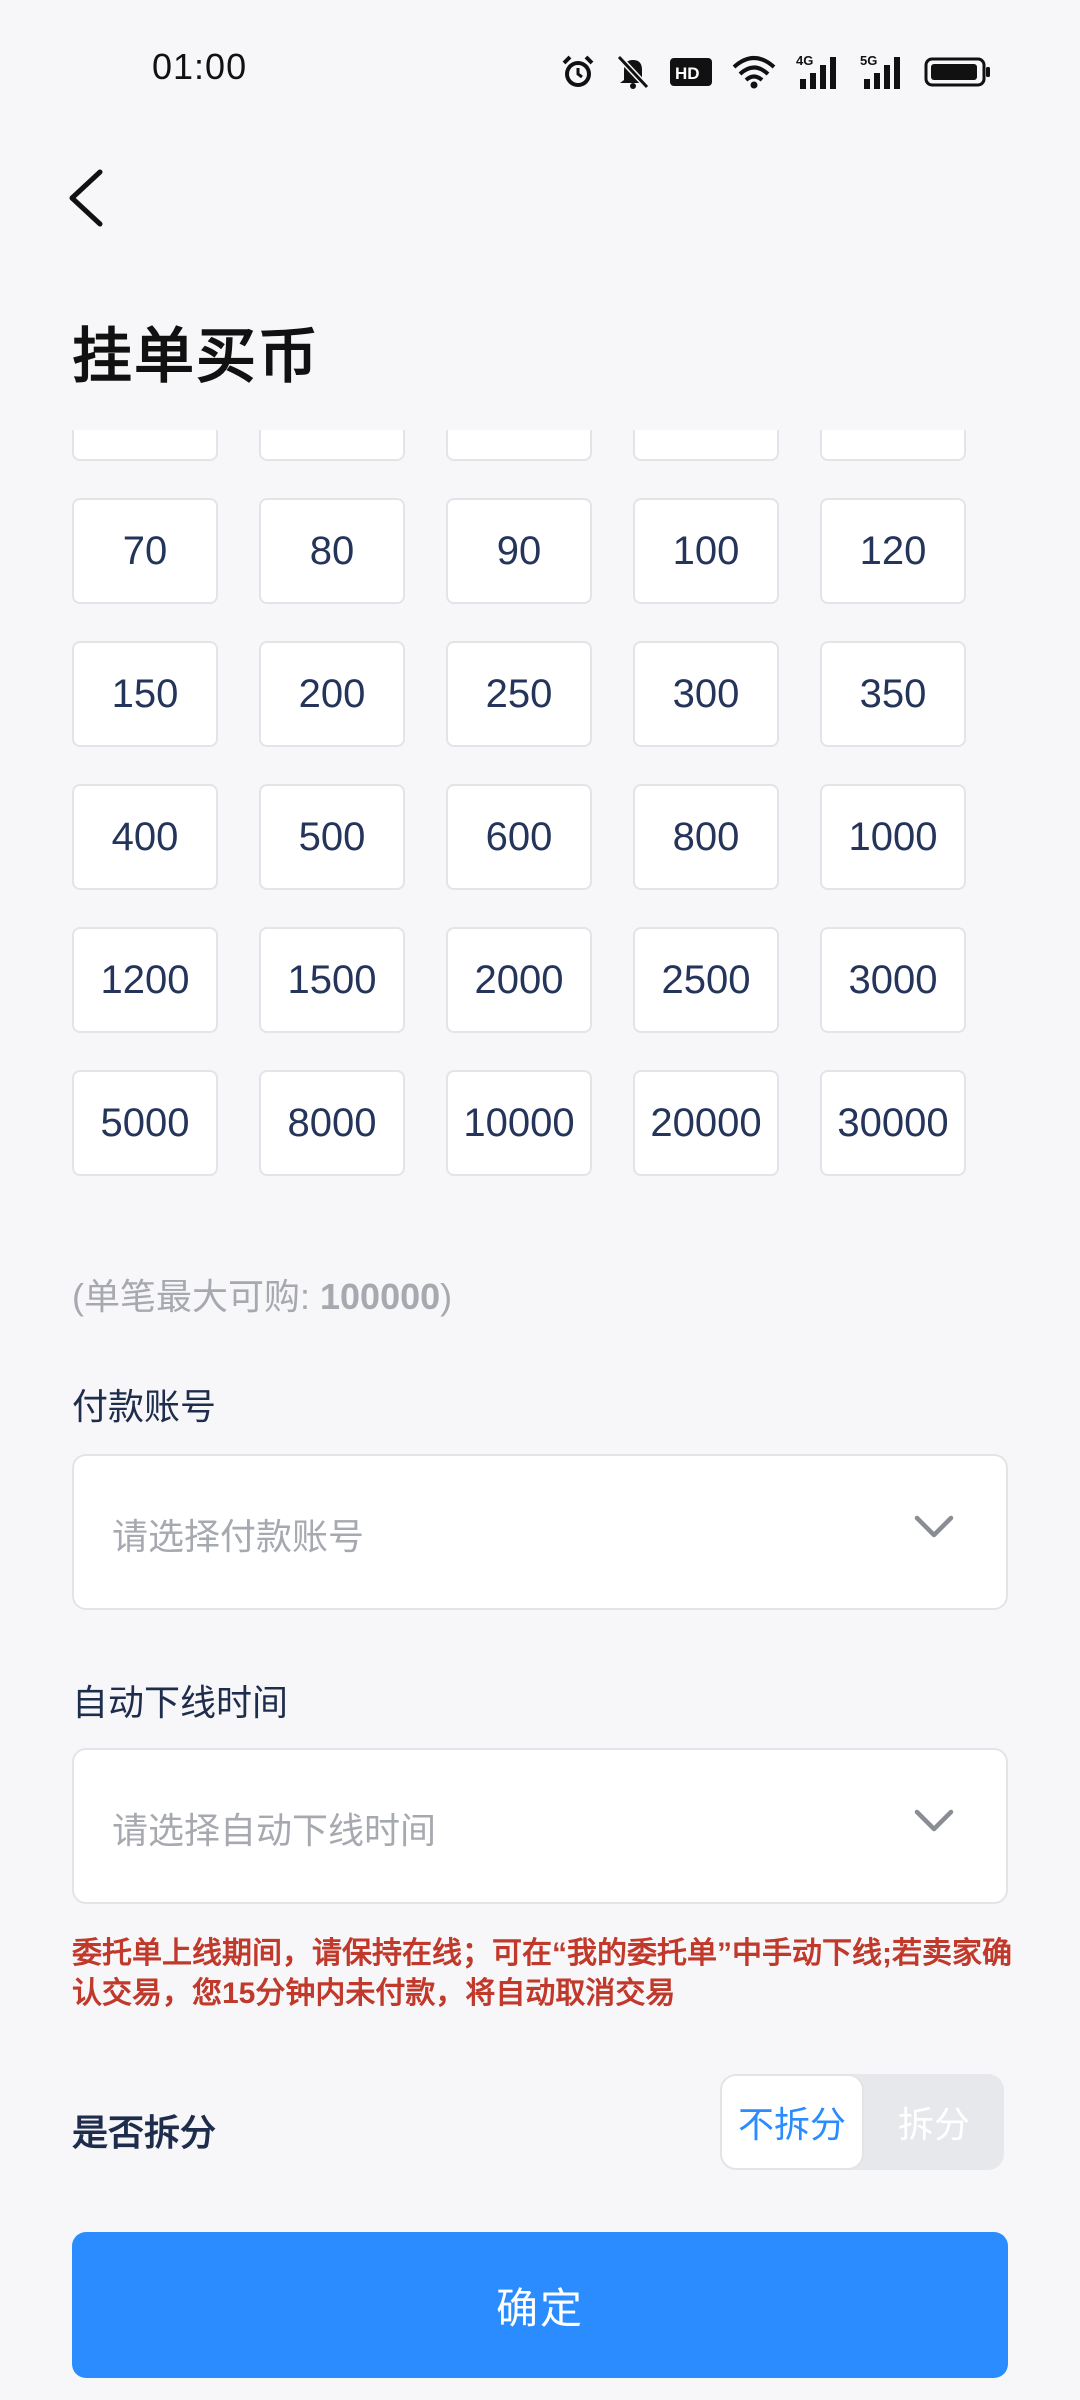  I want to click on 4g-text: 4G, so click(804, 60).